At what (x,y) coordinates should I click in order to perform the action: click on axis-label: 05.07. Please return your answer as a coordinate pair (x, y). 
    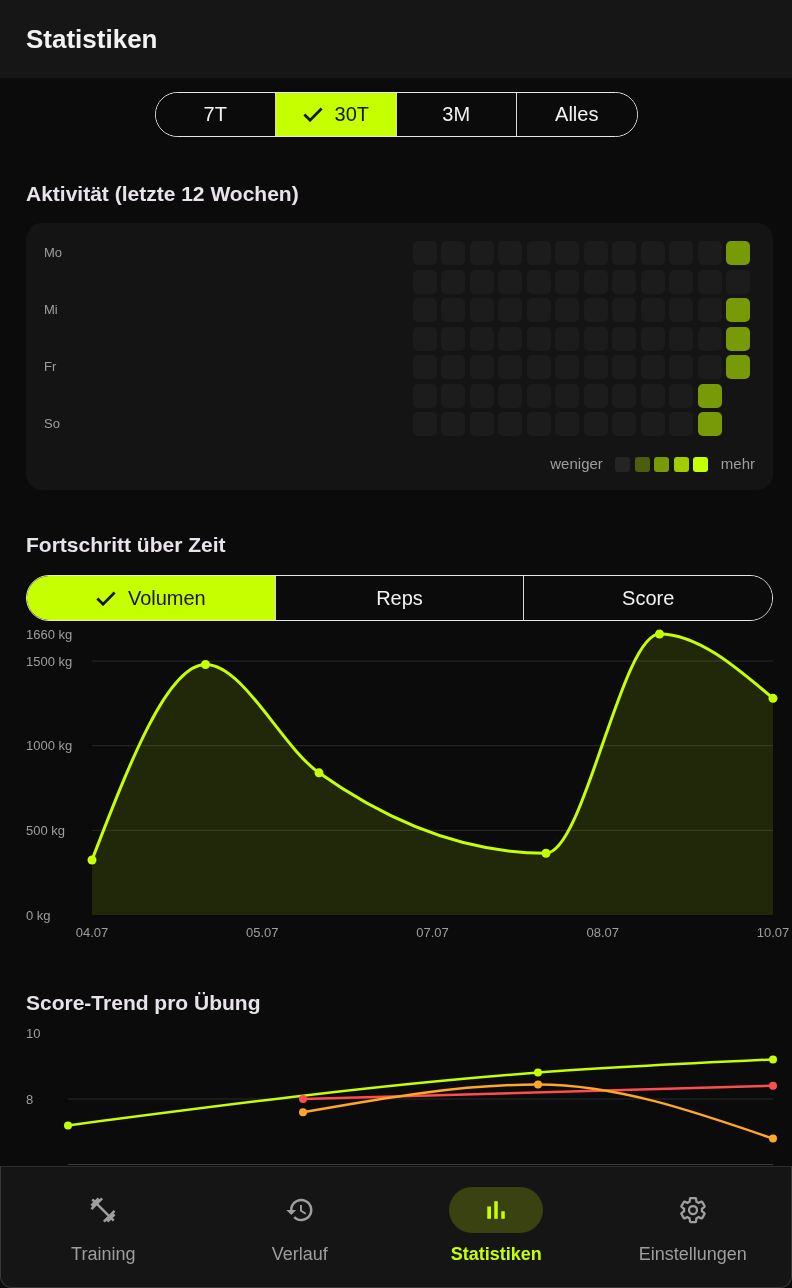
    Looking at the image, I should click on (262, 932).